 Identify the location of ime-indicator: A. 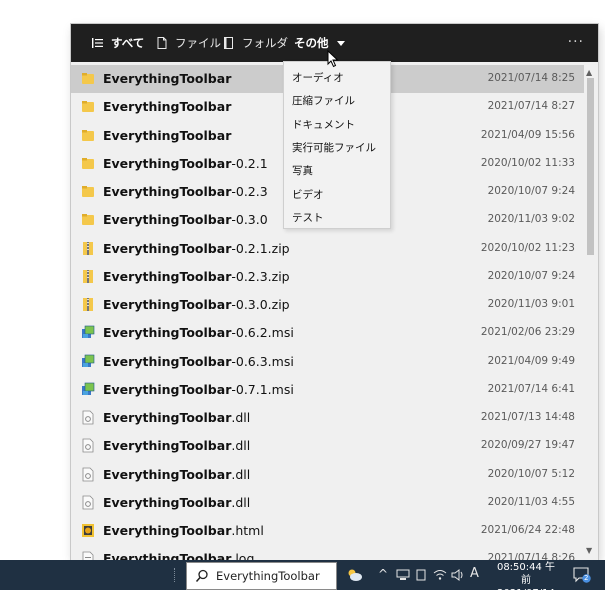
(474, 573).